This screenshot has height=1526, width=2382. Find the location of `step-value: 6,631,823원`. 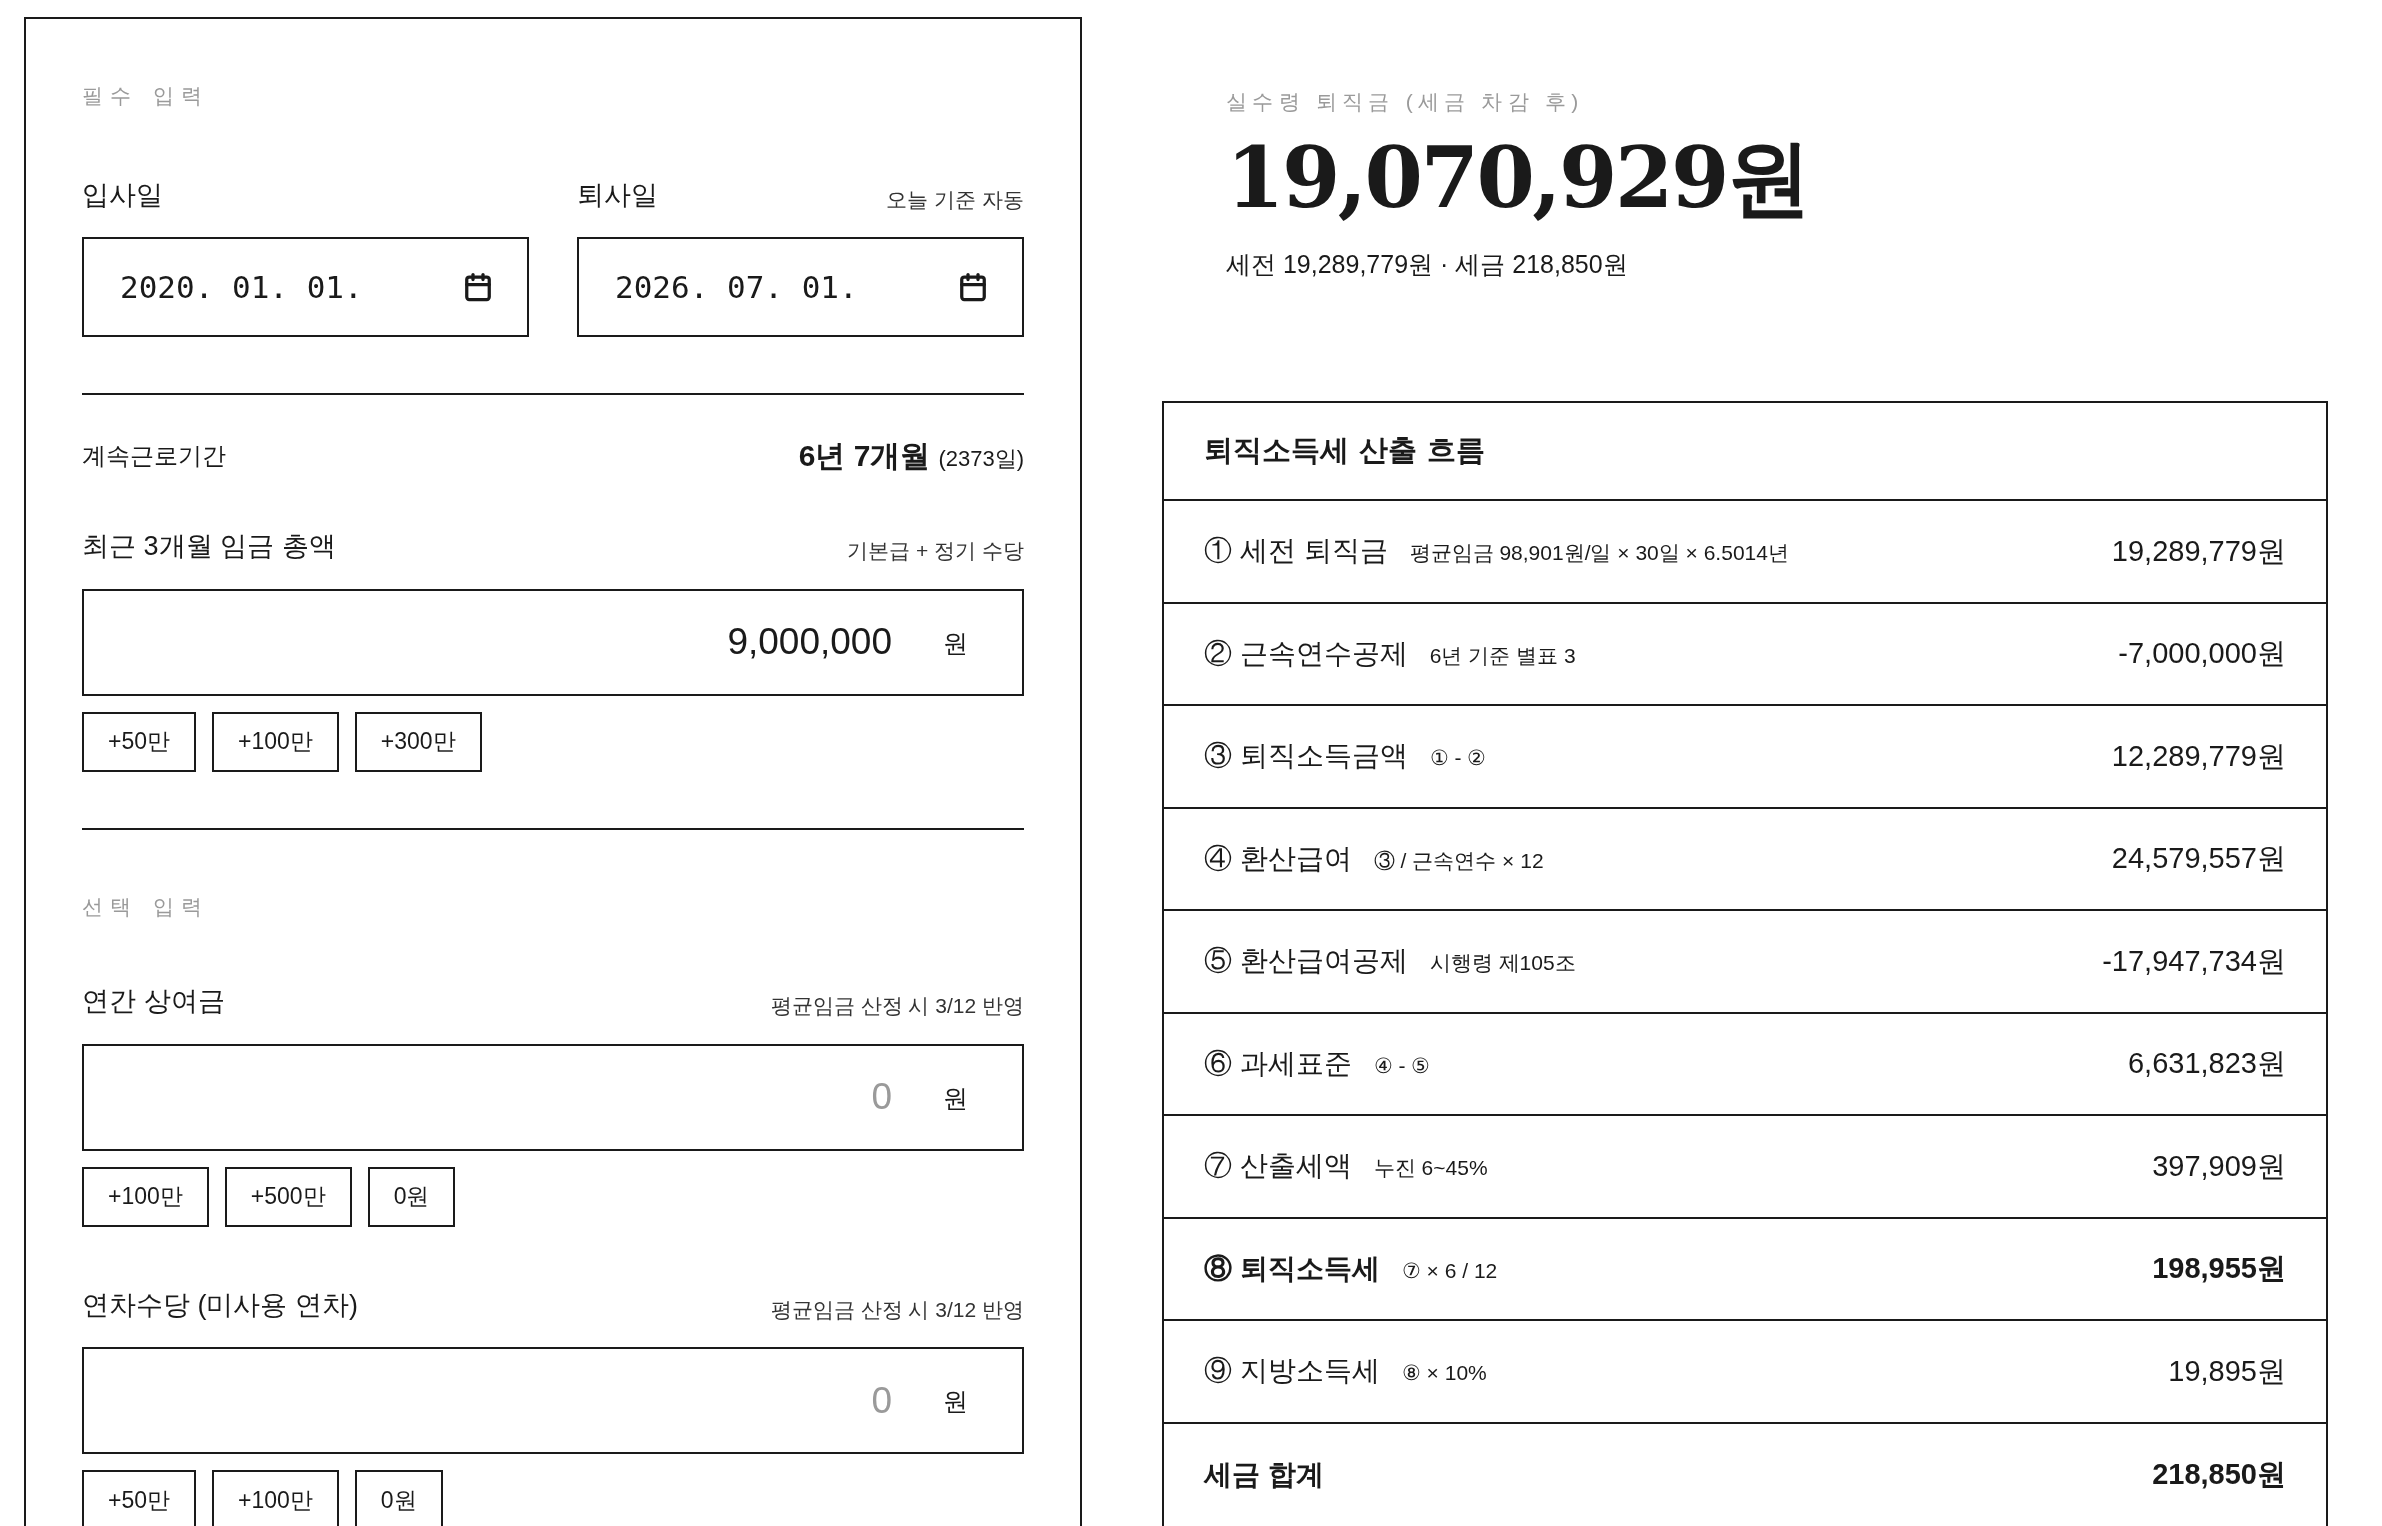

step-value: 6,631,823원 is located at coordinates (2207, 1063).